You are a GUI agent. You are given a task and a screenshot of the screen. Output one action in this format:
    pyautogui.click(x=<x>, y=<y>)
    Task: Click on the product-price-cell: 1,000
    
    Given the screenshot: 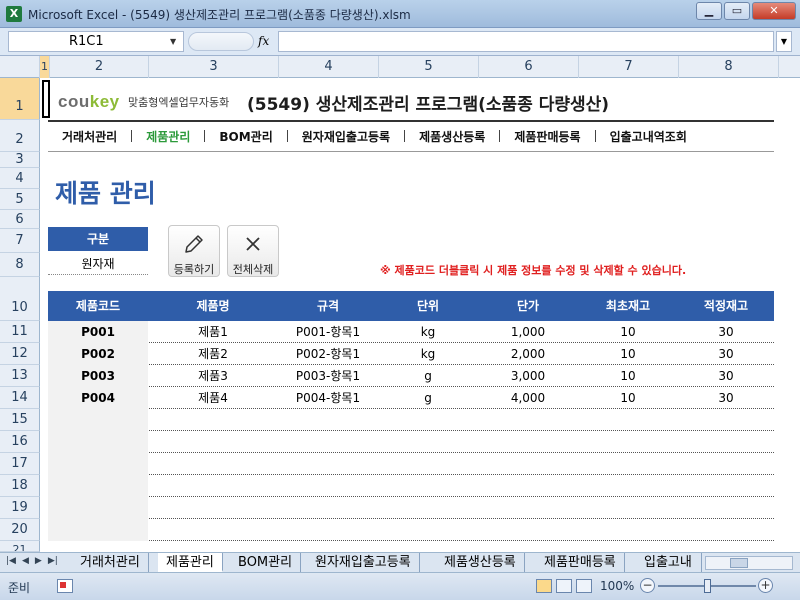 What is the action you would take?
    pyautogui.click(x=528, y=332)
    